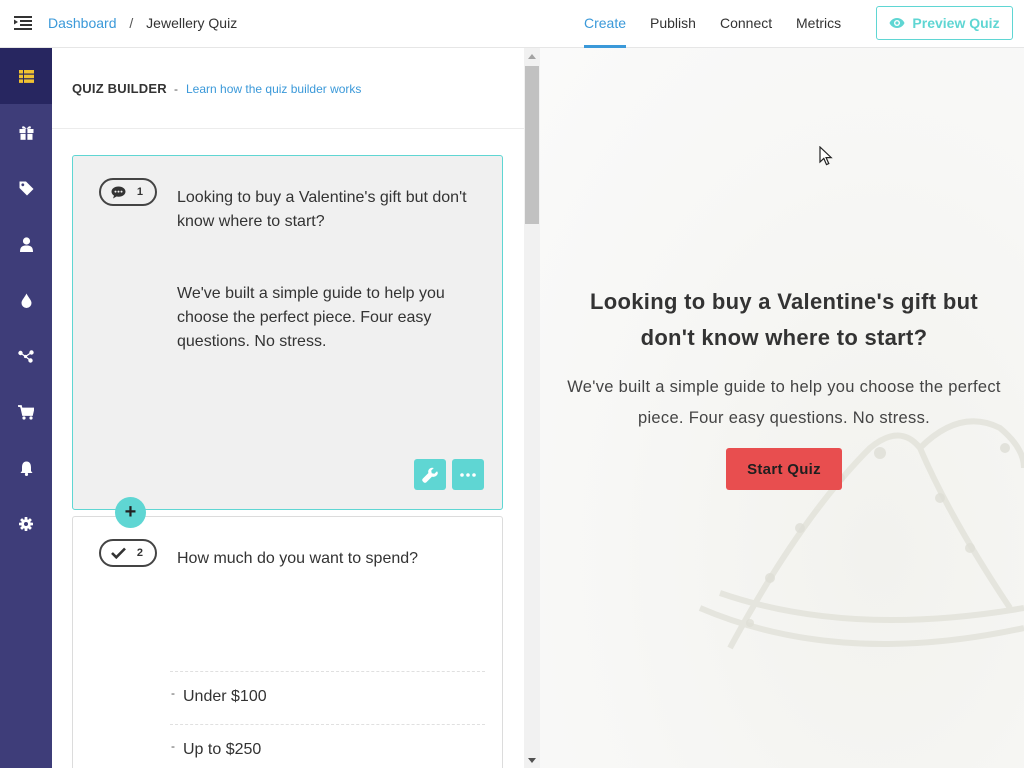  What do you see at coordinates (746, 23) in the screenshot?
I see `tab-connect: Connect` at bounding box center [746, 23].